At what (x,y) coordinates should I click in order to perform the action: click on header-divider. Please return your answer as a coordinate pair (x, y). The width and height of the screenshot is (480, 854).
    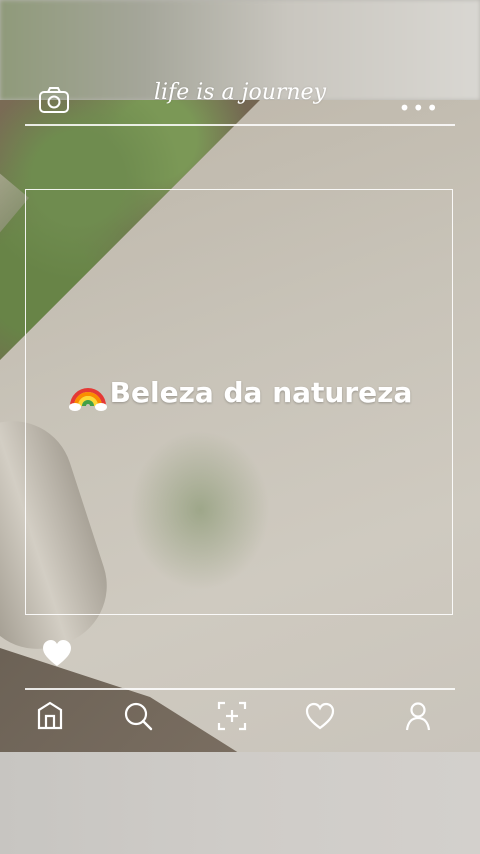
    Looking at the image, I should click on (240, 125).